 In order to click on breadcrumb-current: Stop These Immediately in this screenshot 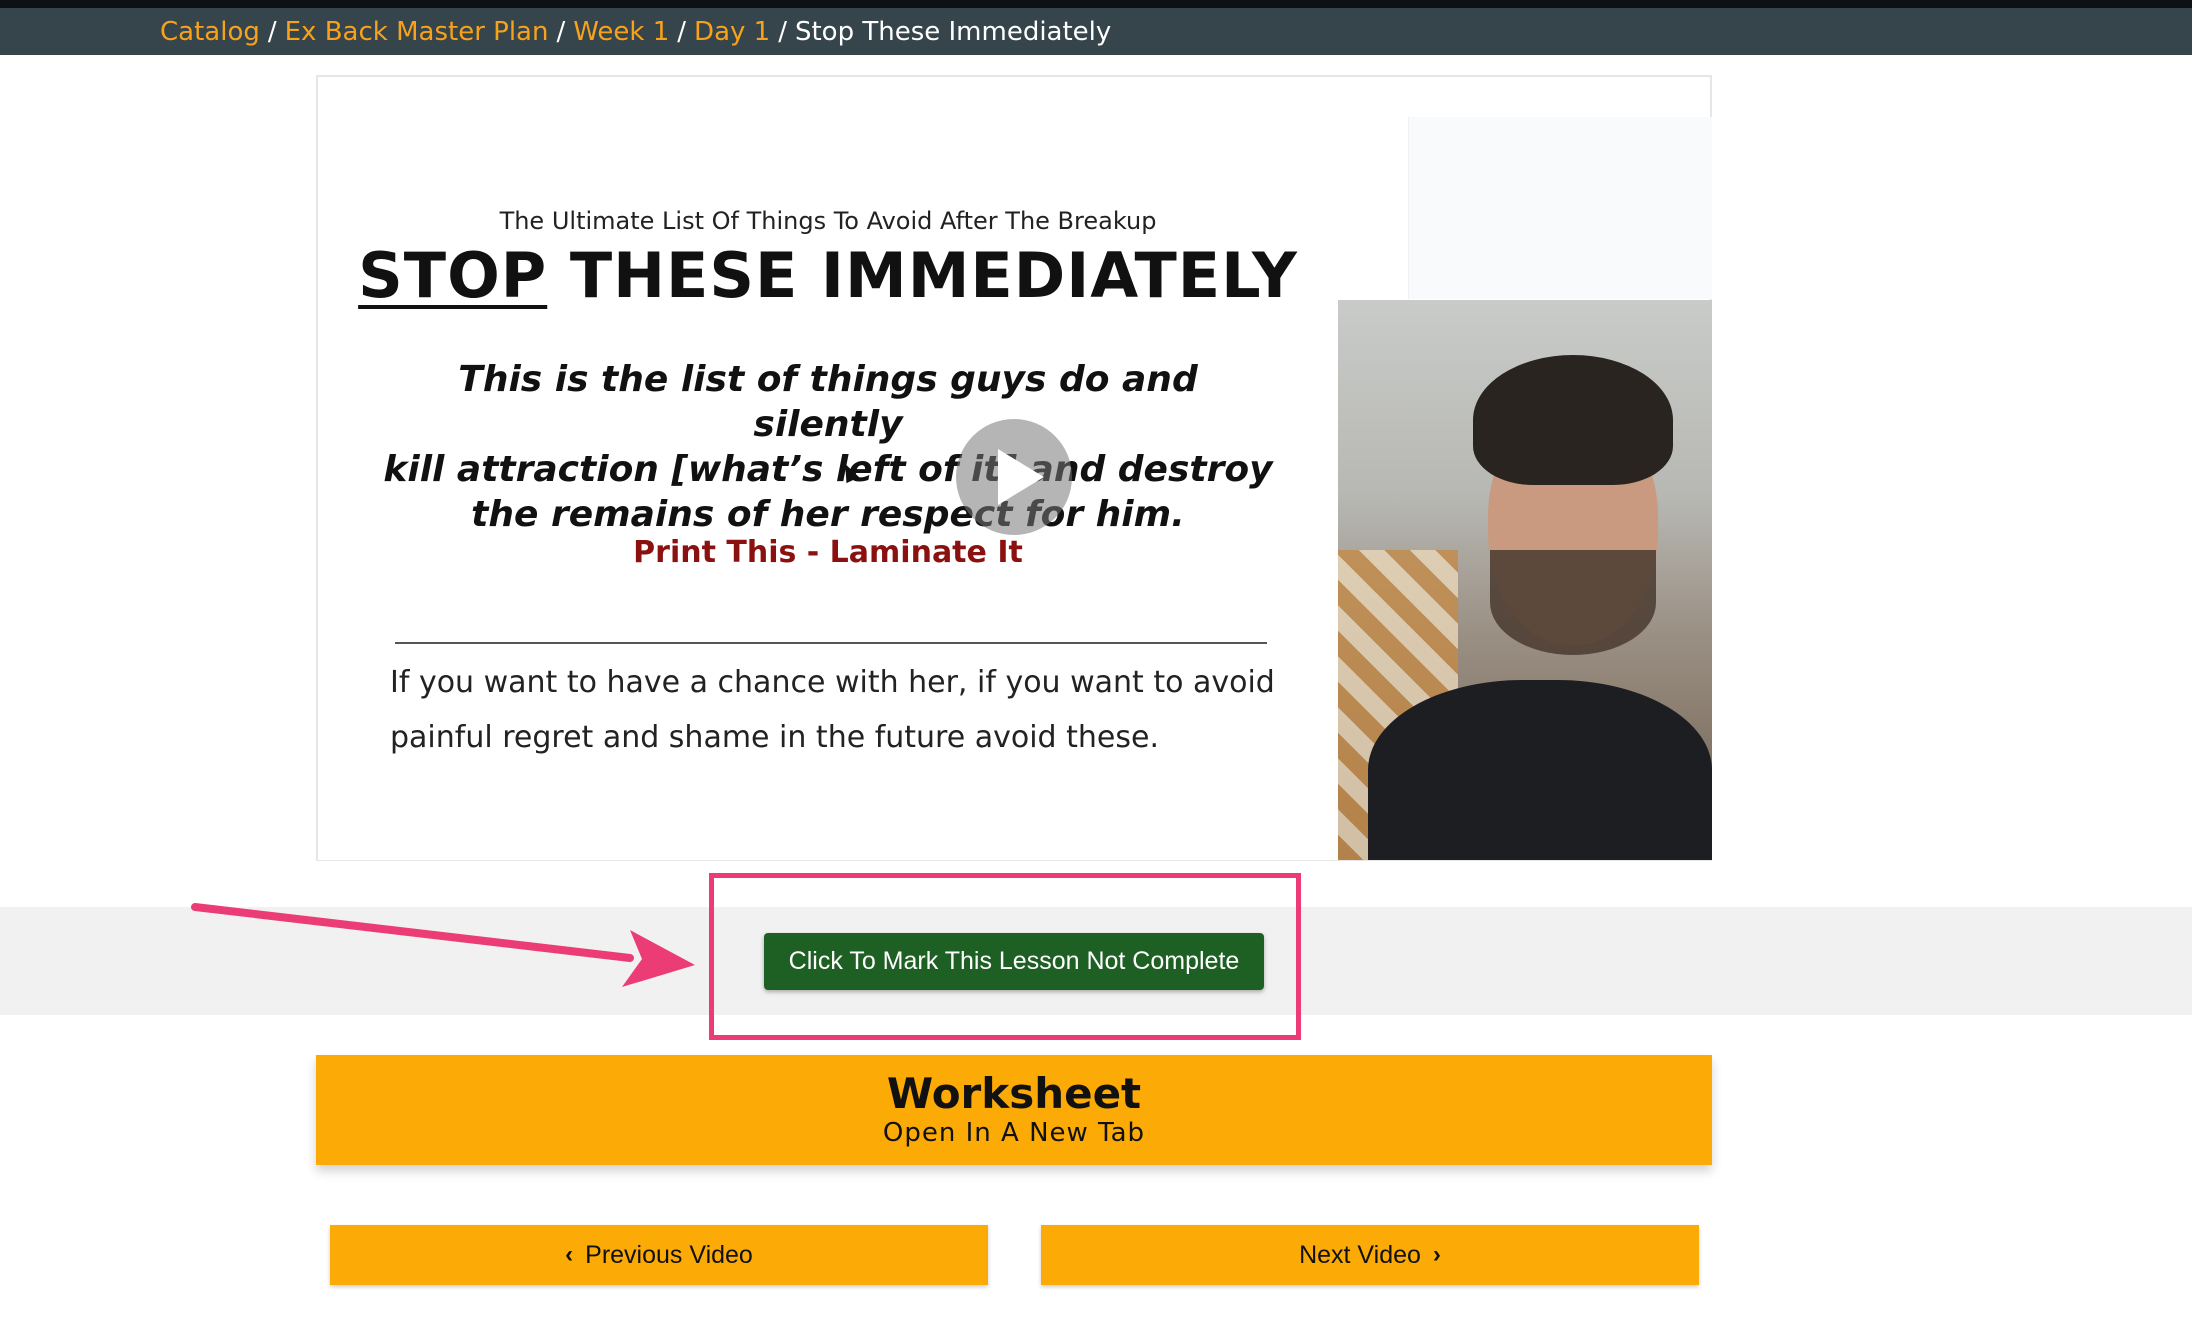, I will do `click(953, 31)`.